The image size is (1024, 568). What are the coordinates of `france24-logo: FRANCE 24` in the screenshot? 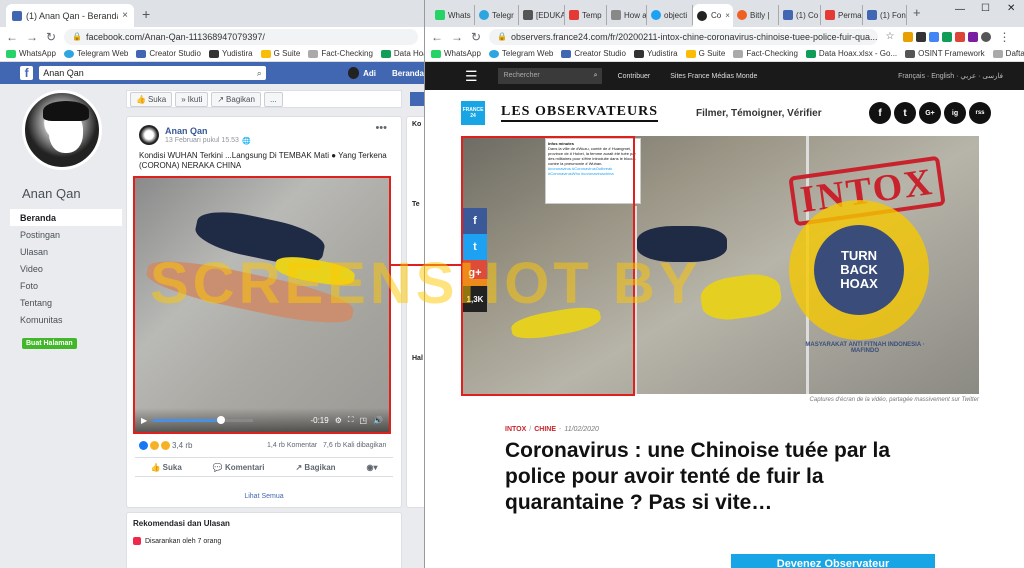 It's located at (473, 113).